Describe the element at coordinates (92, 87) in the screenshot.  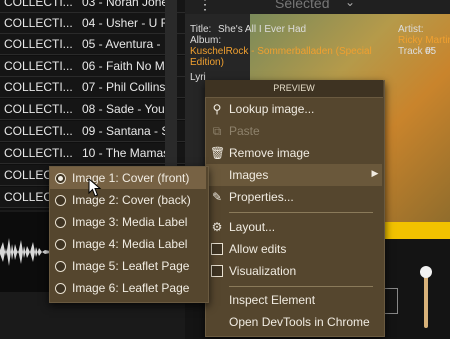
I see `track-row: COLLECTI... 07 - Phil Collins` at that location.